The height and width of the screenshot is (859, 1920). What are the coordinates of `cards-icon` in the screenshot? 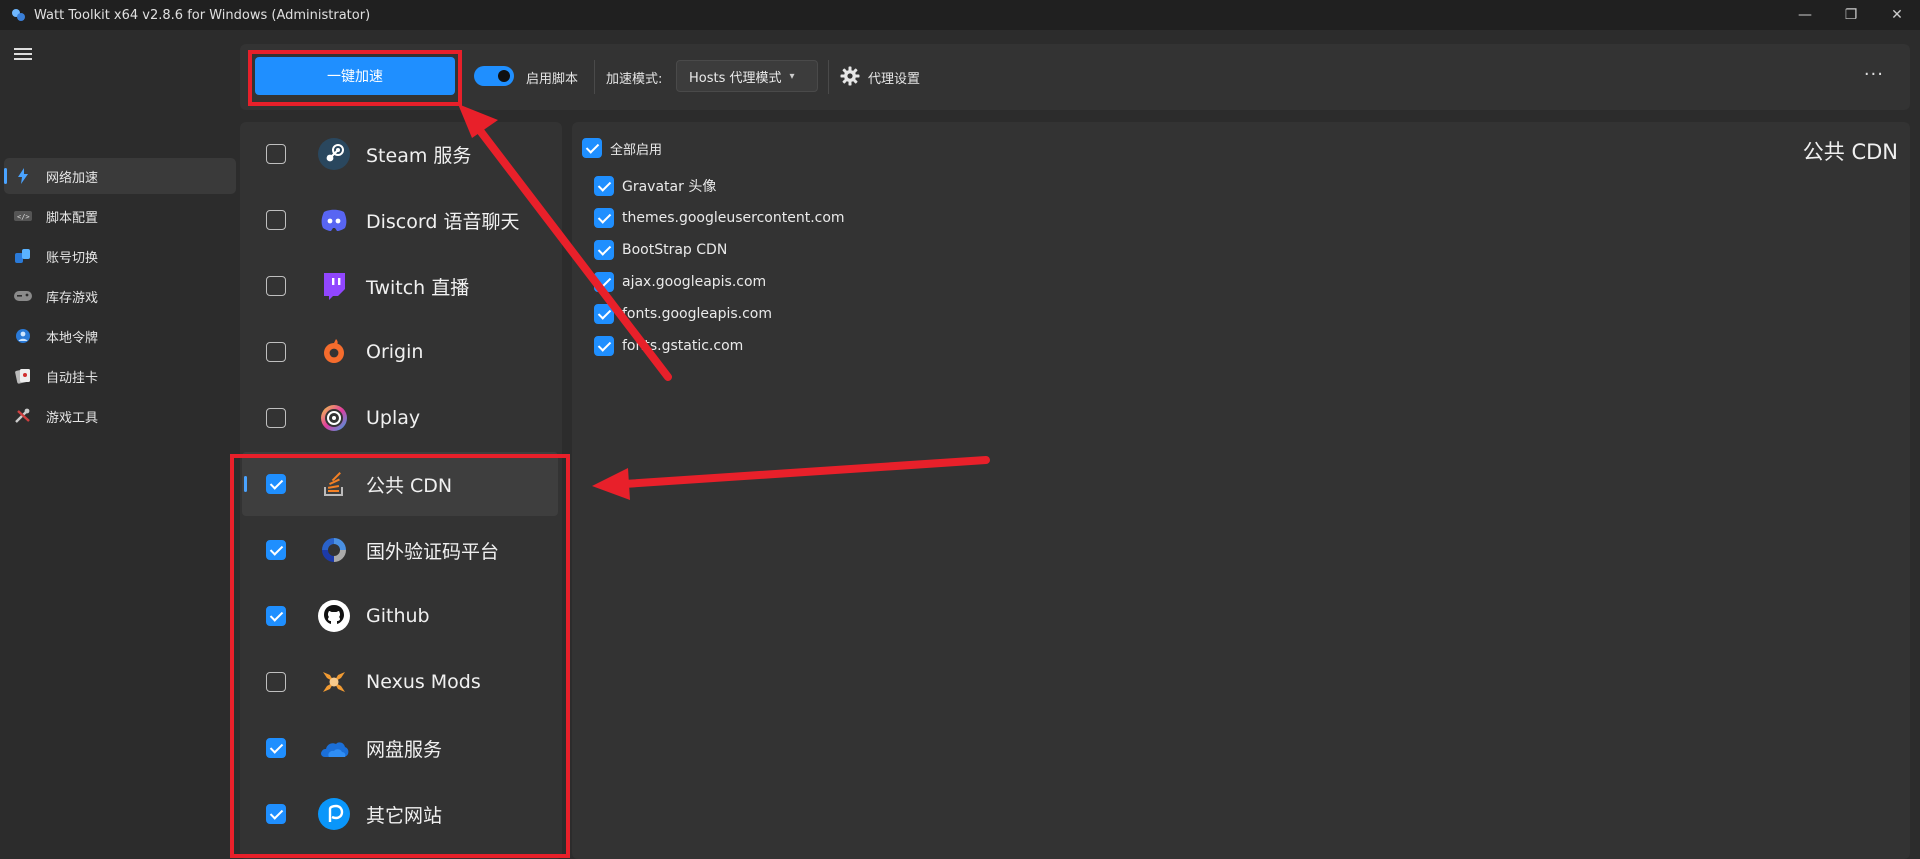 It's located at (23, 376).